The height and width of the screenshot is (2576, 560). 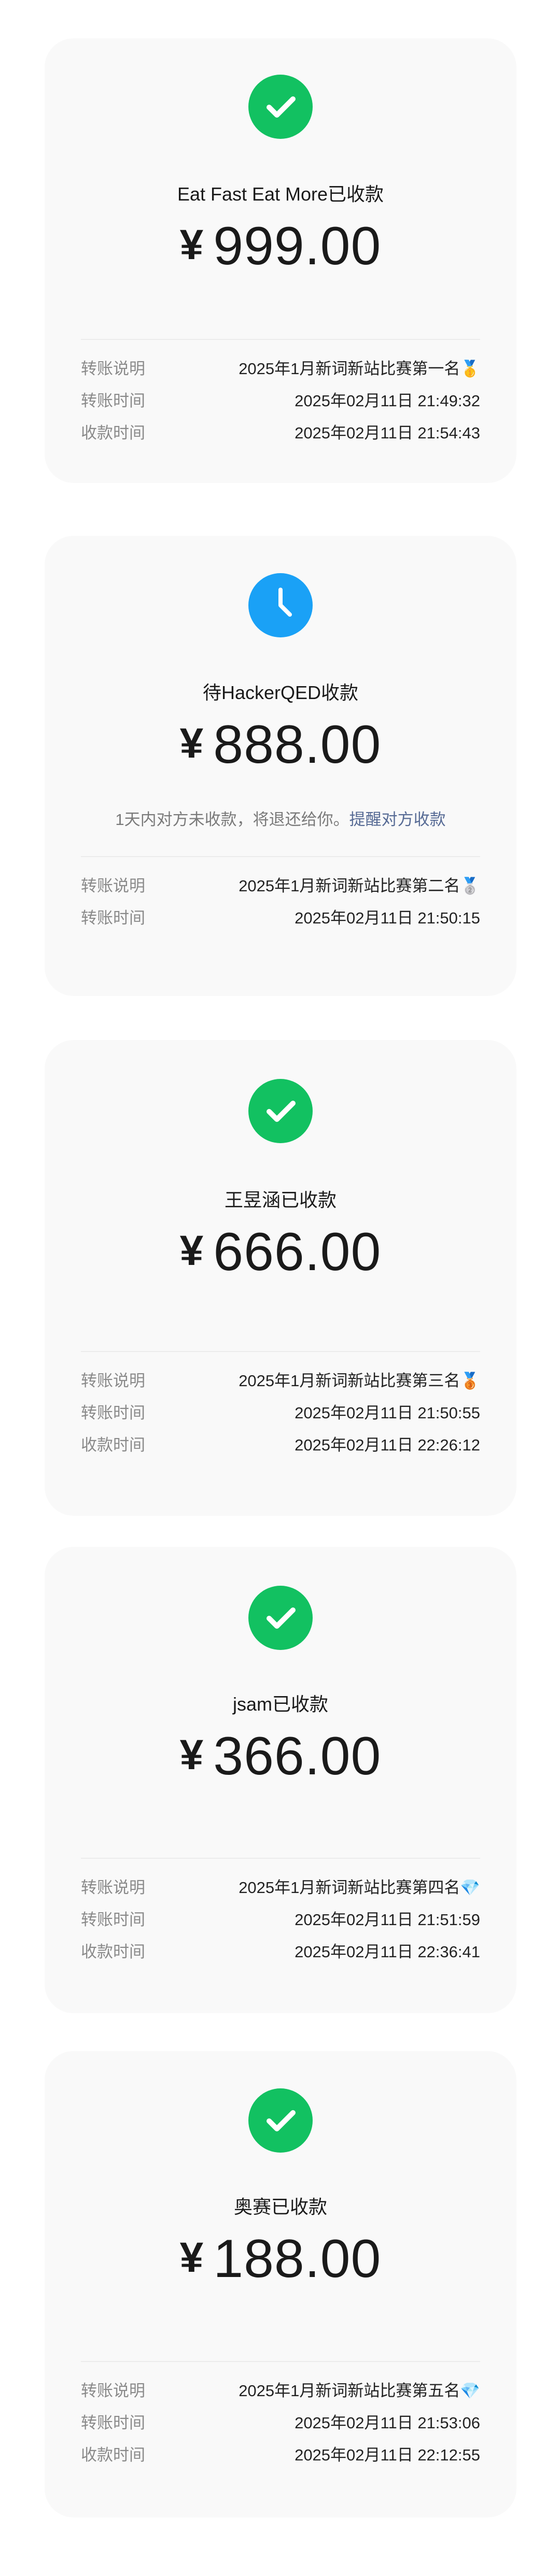 I want to click on amount: ¥888.00, so click(x=280, y=745).